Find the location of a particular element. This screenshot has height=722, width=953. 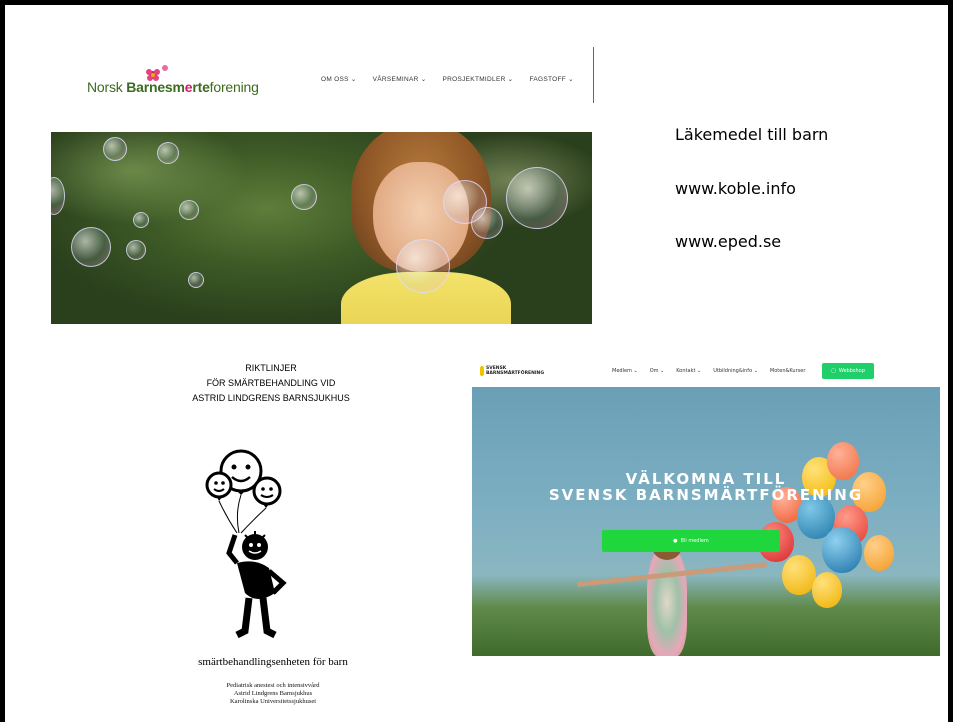

svensk-hero-title: VÄLKOMNA TILL SVENSK BARNSMÄRTFÖRENING is located at coordinates (706, 487).